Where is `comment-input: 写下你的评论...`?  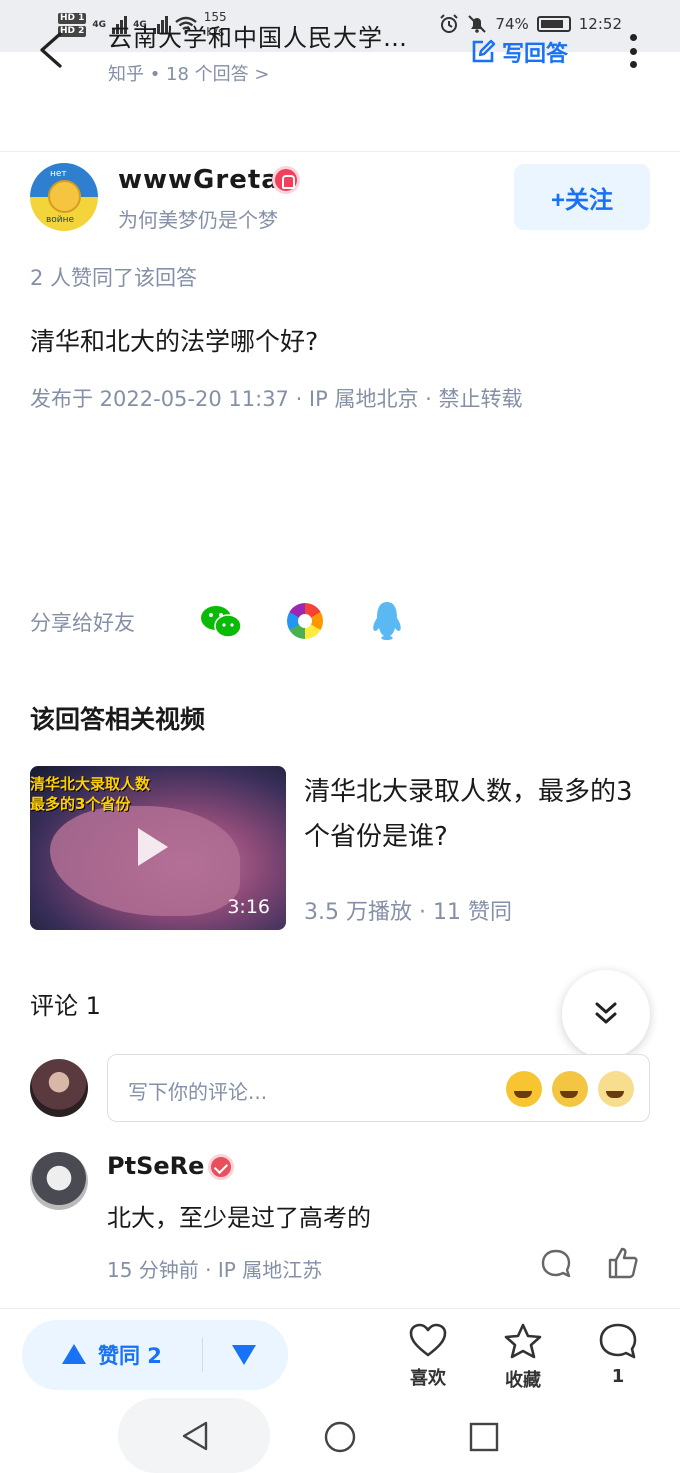 comment-input: 写下你的评论... is located at coordinates (378, 1088).